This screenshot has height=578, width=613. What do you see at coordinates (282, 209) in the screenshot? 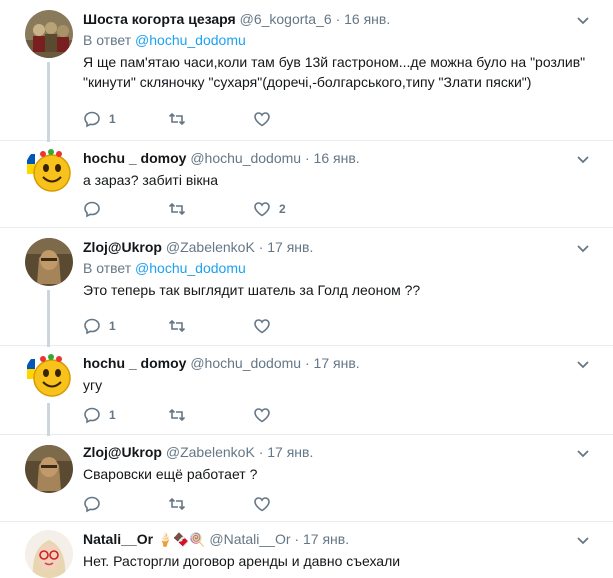
I see `like-count: 2` at bounding box center [282, 209].